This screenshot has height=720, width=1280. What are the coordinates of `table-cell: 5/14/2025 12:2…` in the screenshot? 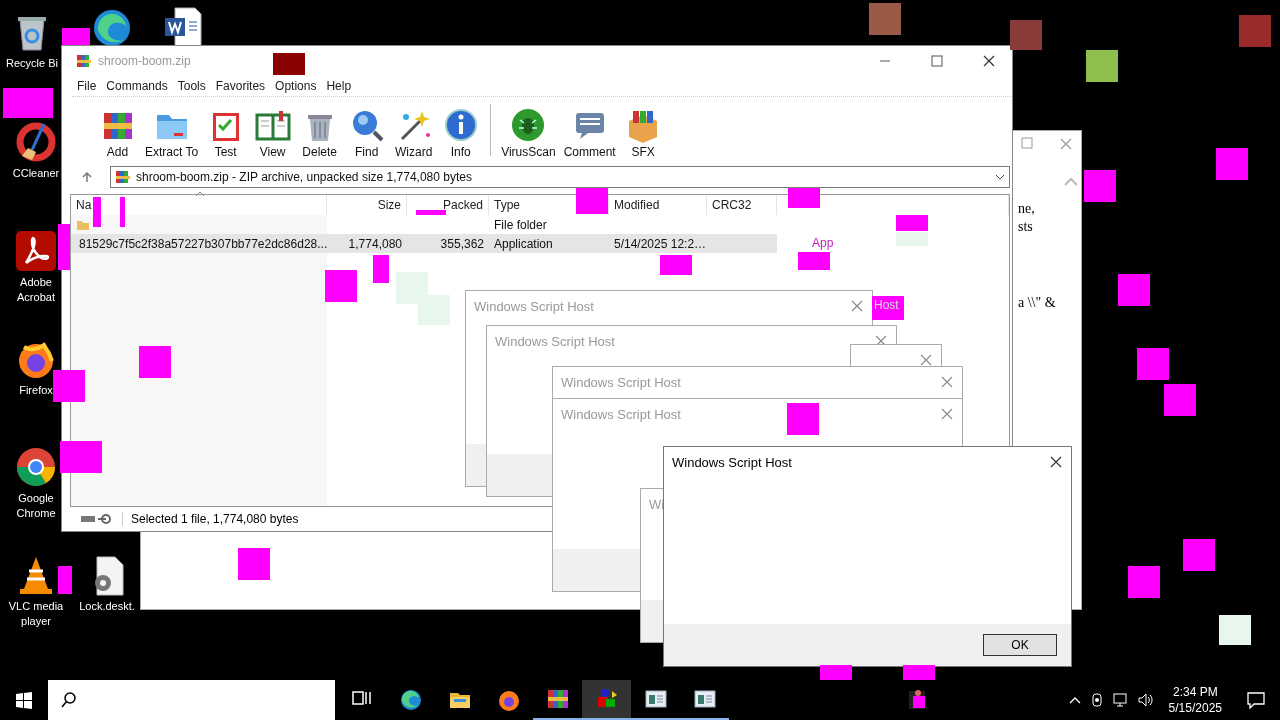 It's located at (660, 243).